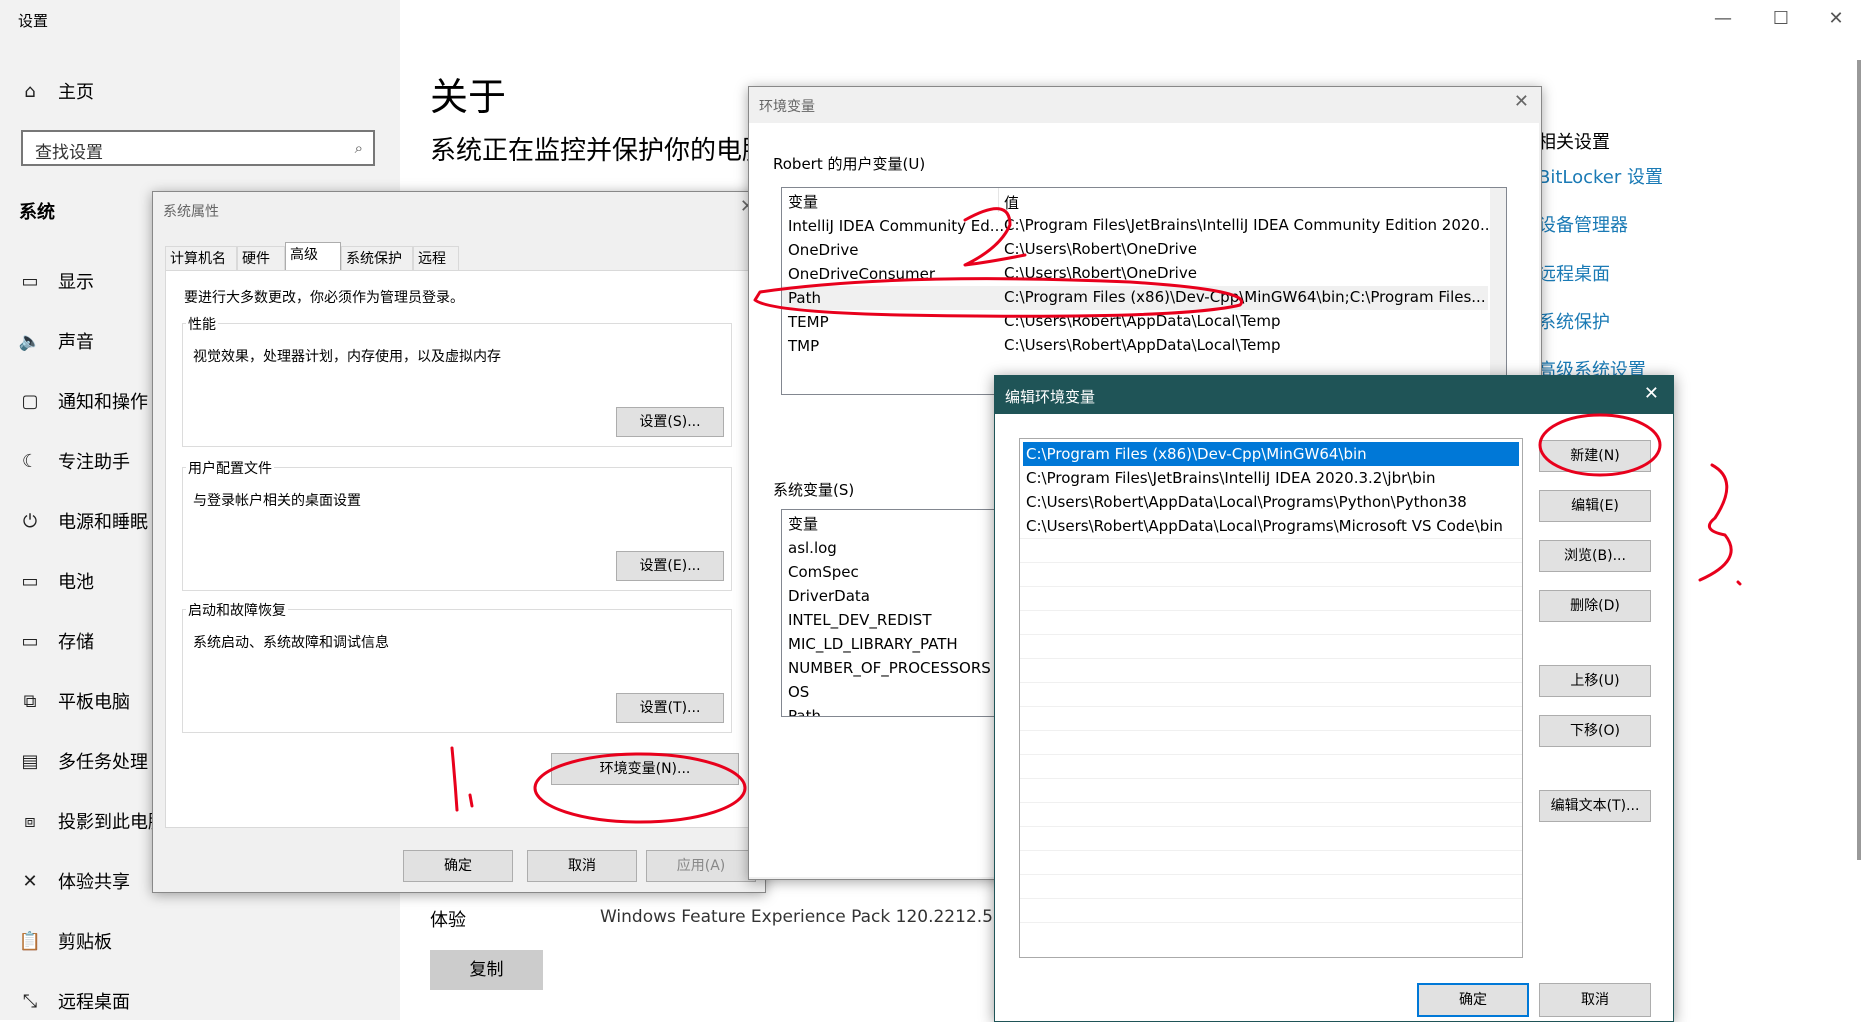 The image size is (1863, 1022). Describe the element at coordinates (30, 91) in the screenshot. I see `home-icon: ⌂` at that location.